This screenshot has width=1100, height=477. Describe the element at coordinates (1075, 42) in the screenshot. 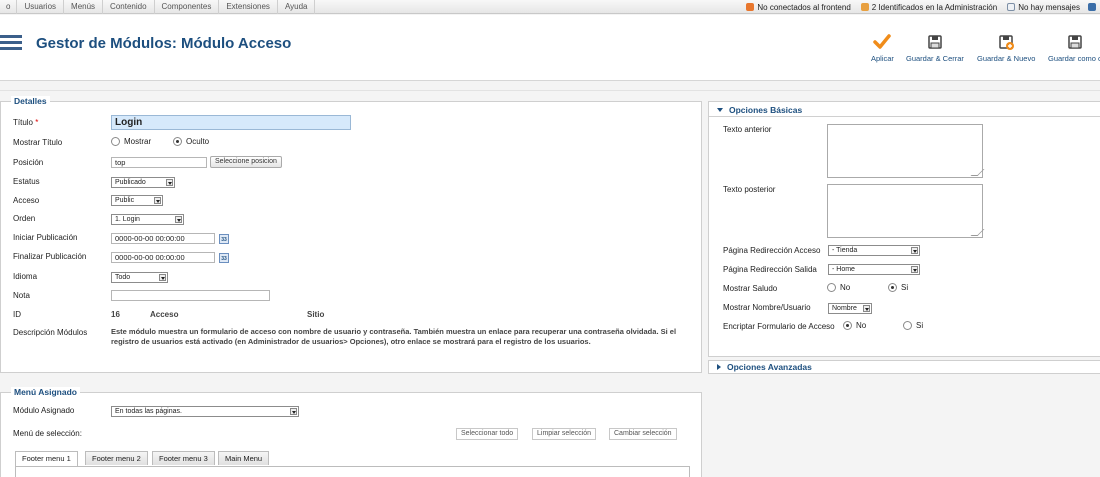

I see `save-copy-icon` at that location.